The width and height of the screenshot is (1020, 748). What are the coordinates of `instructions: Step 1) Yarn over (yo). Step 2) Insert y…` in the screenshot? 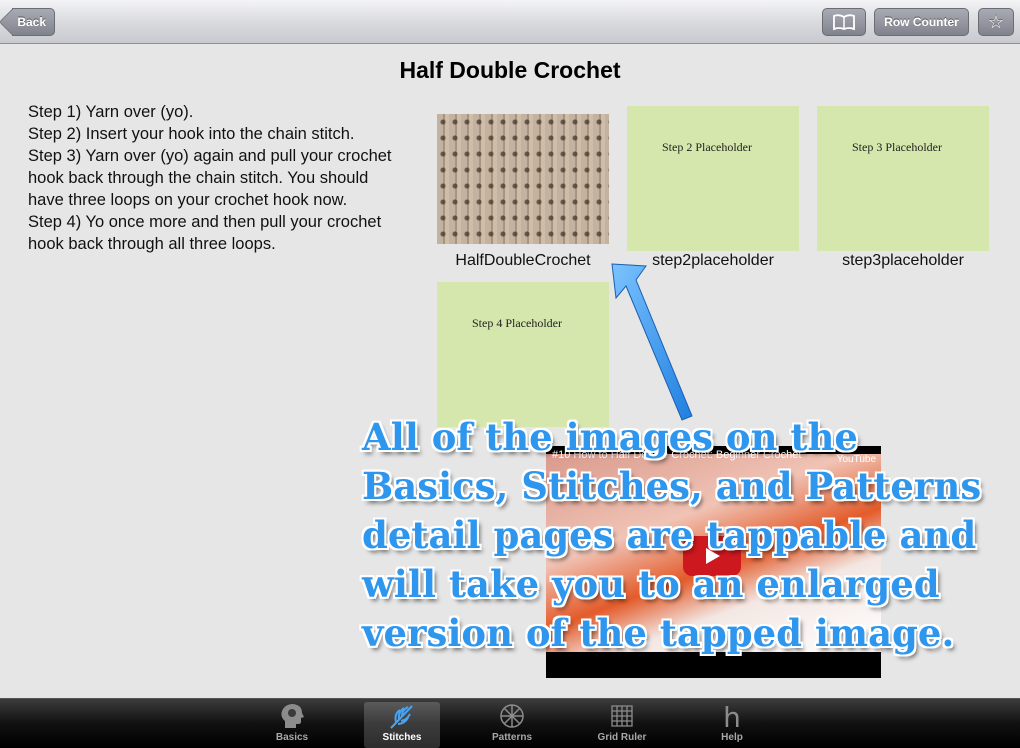 It's located at (218, 178).